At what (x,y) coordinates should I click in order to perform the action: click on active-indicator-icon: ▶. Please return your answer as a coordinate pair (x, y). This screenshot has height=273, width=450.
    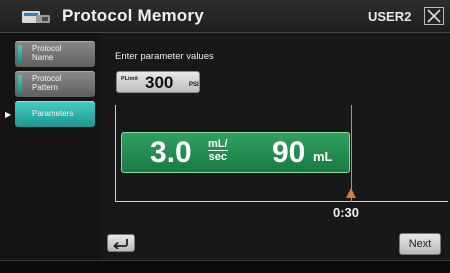
    Looking at the image, I should click on (8, 114).